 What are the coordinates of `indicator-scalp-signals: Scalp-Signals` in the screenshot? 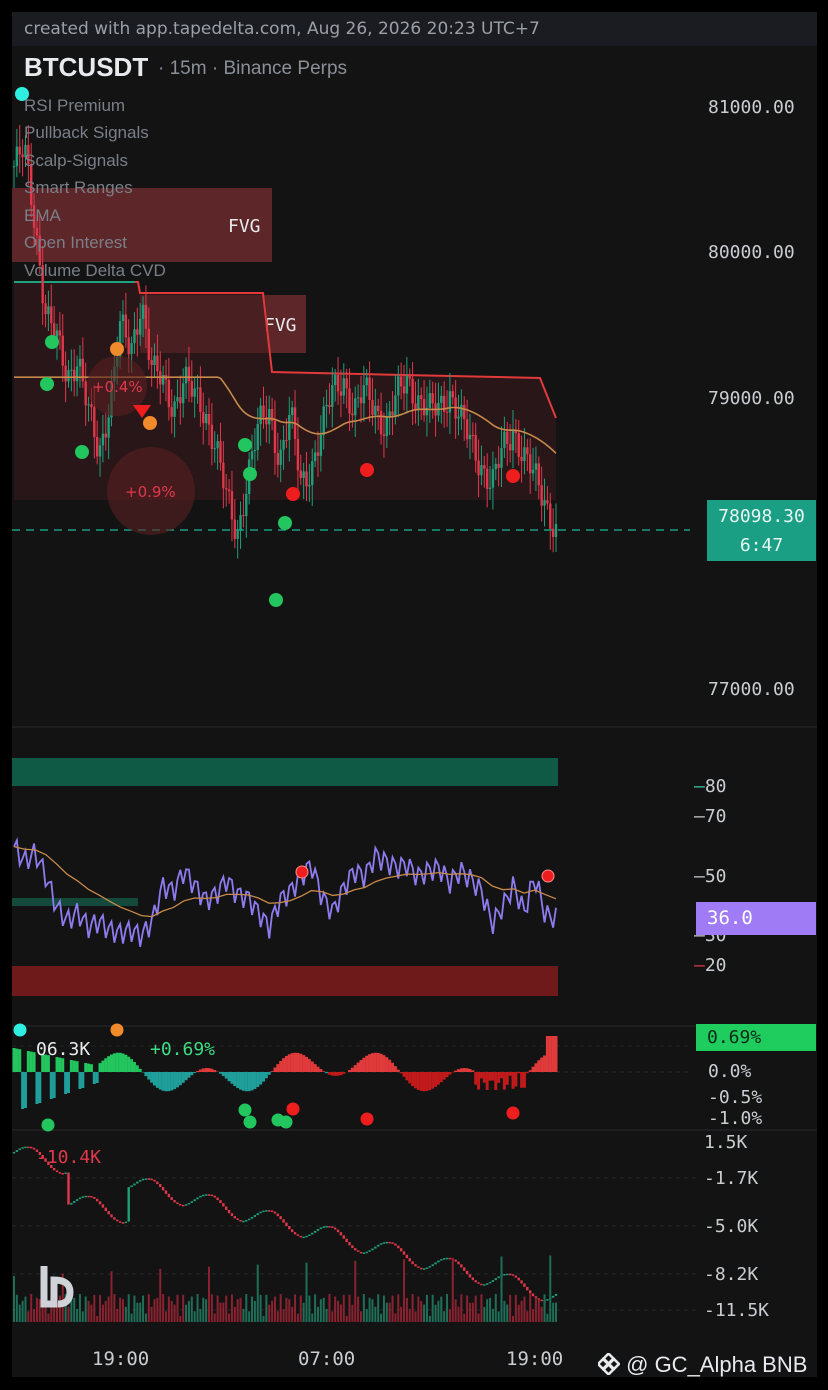 It's located at (76, 161).